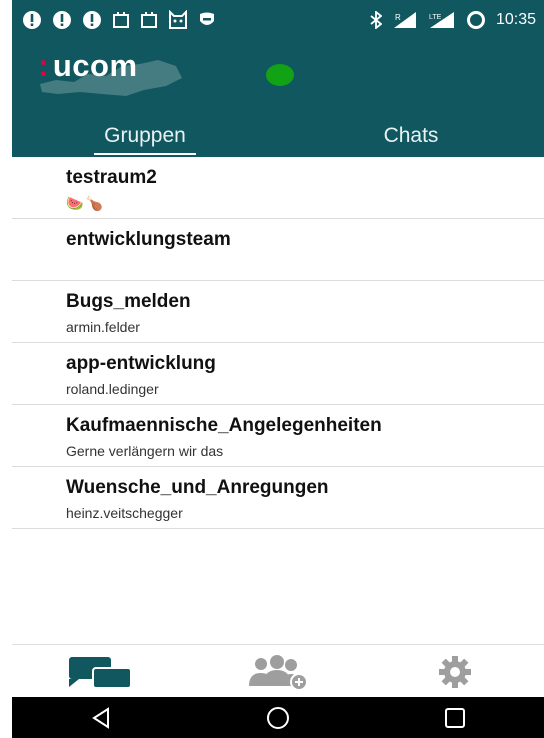 This screenshot has height=738, width=544. What do you see at coordinates (197, 487) in the screenshot?
I see `group-name: Wuensche_und_Anregungen` at bounding box center [197, 487].